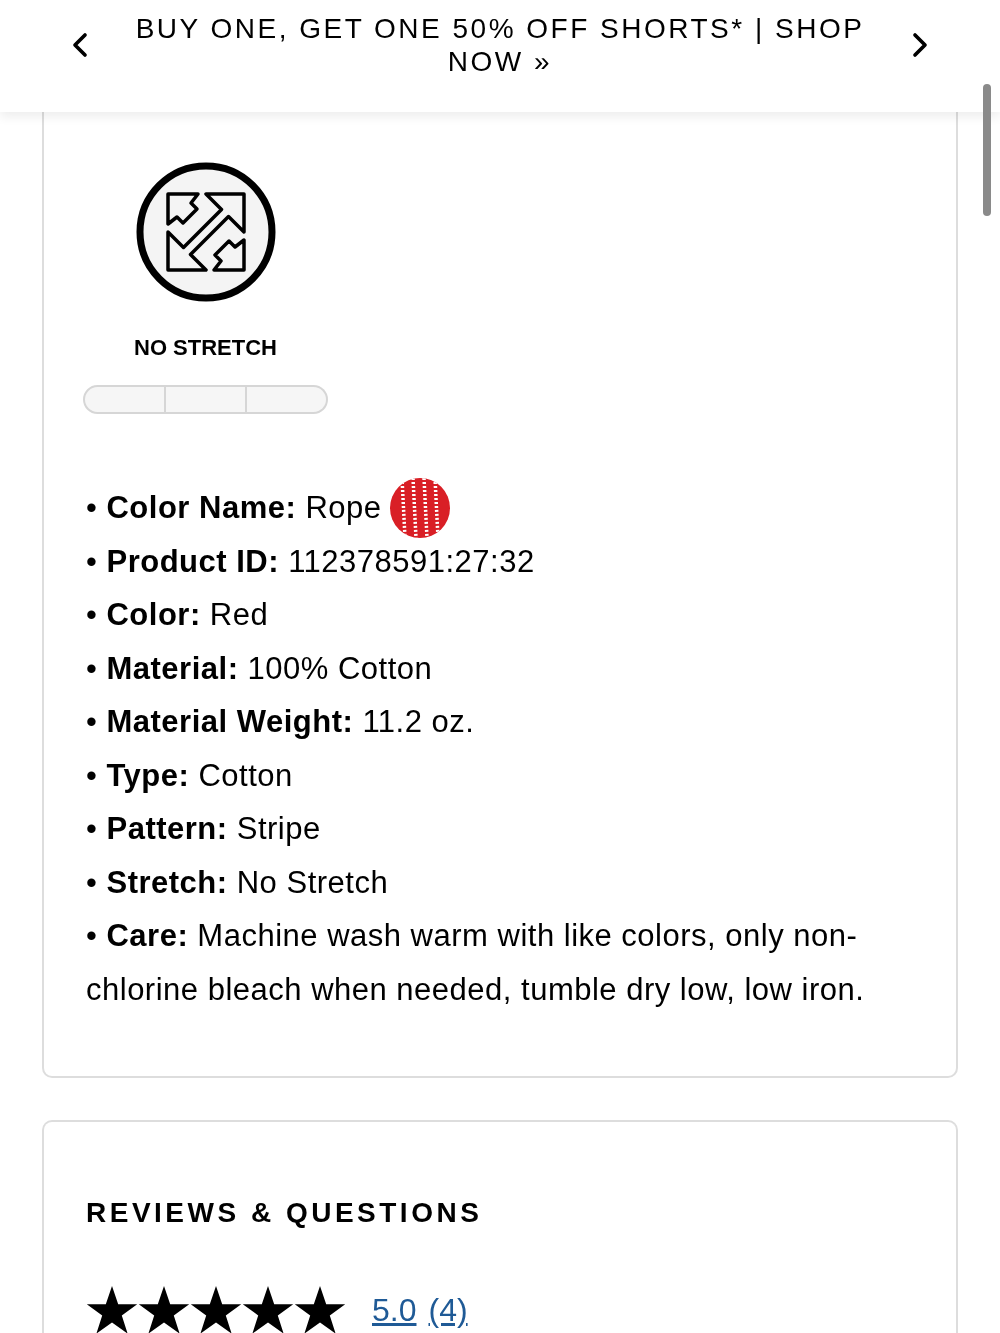 This screenshot has width=1000, height=1333. I want to click on review-count-link: (4), so click(448, 1310).